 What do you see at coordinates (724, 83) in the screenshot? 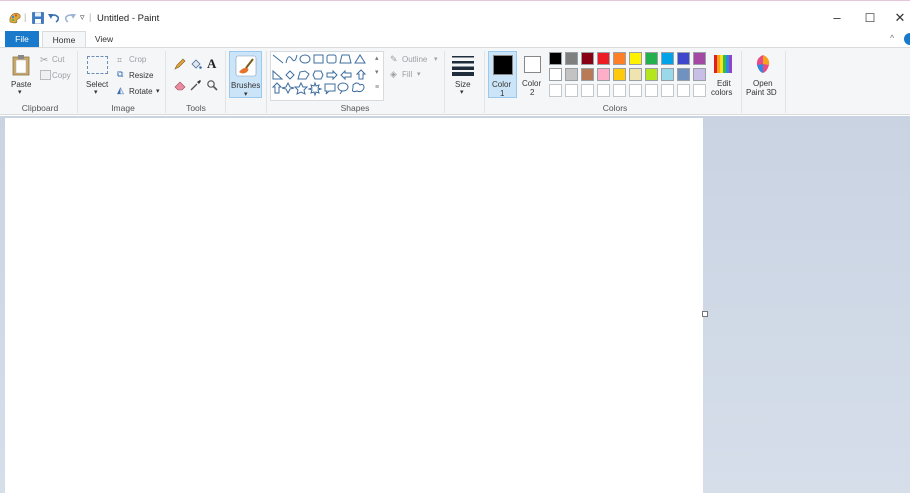
I see `edit-colors-line1: Edit` at bounding box center [724, 83].